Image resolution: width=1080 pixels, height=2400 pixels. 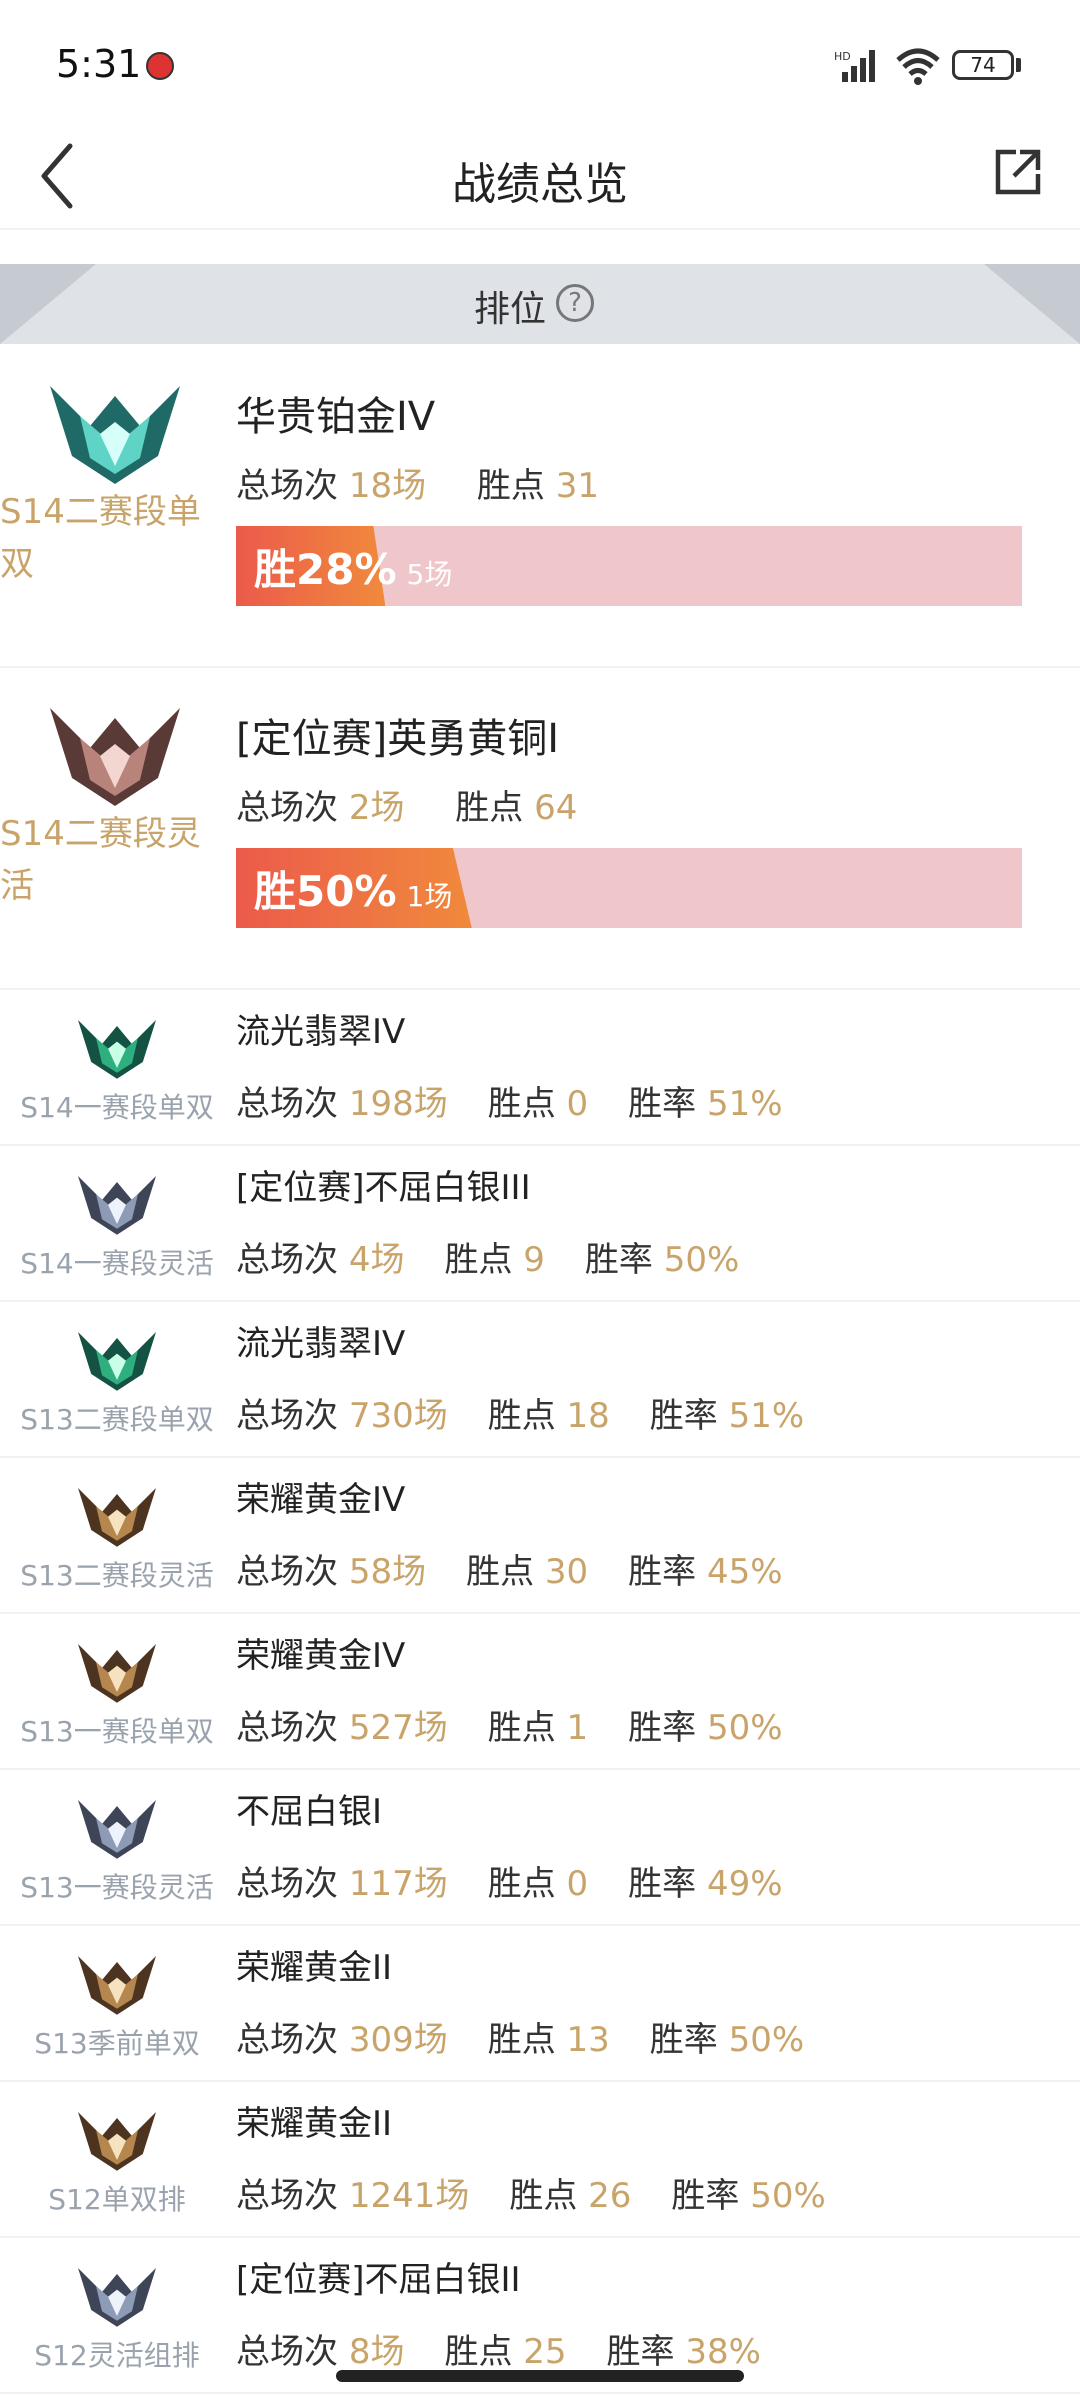 I want to click on season-row: S13季前单双 荣耀黄金II 总场次 309场 胜点 13 胜率 50%, so click(x=540, y=2003).